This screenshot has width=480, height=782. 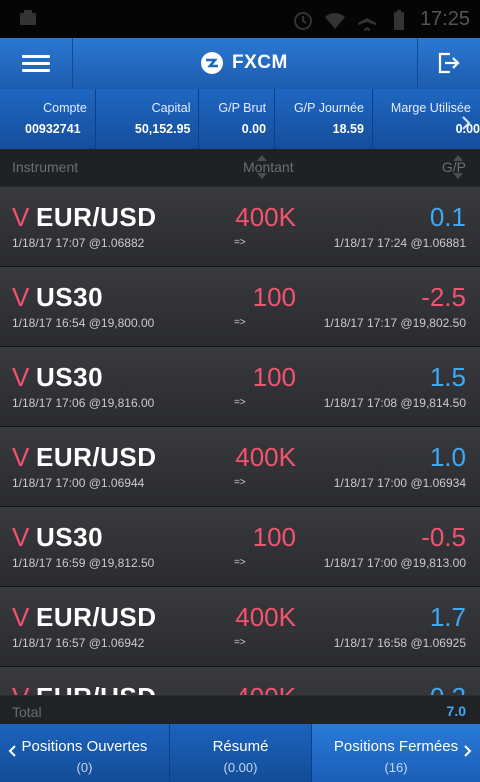 What do you see at coordinates (399, 643) in the screenshot?
I see `position-close-info: 1/18/17 16:58 @1.06925` at bounding box center [399, 643].